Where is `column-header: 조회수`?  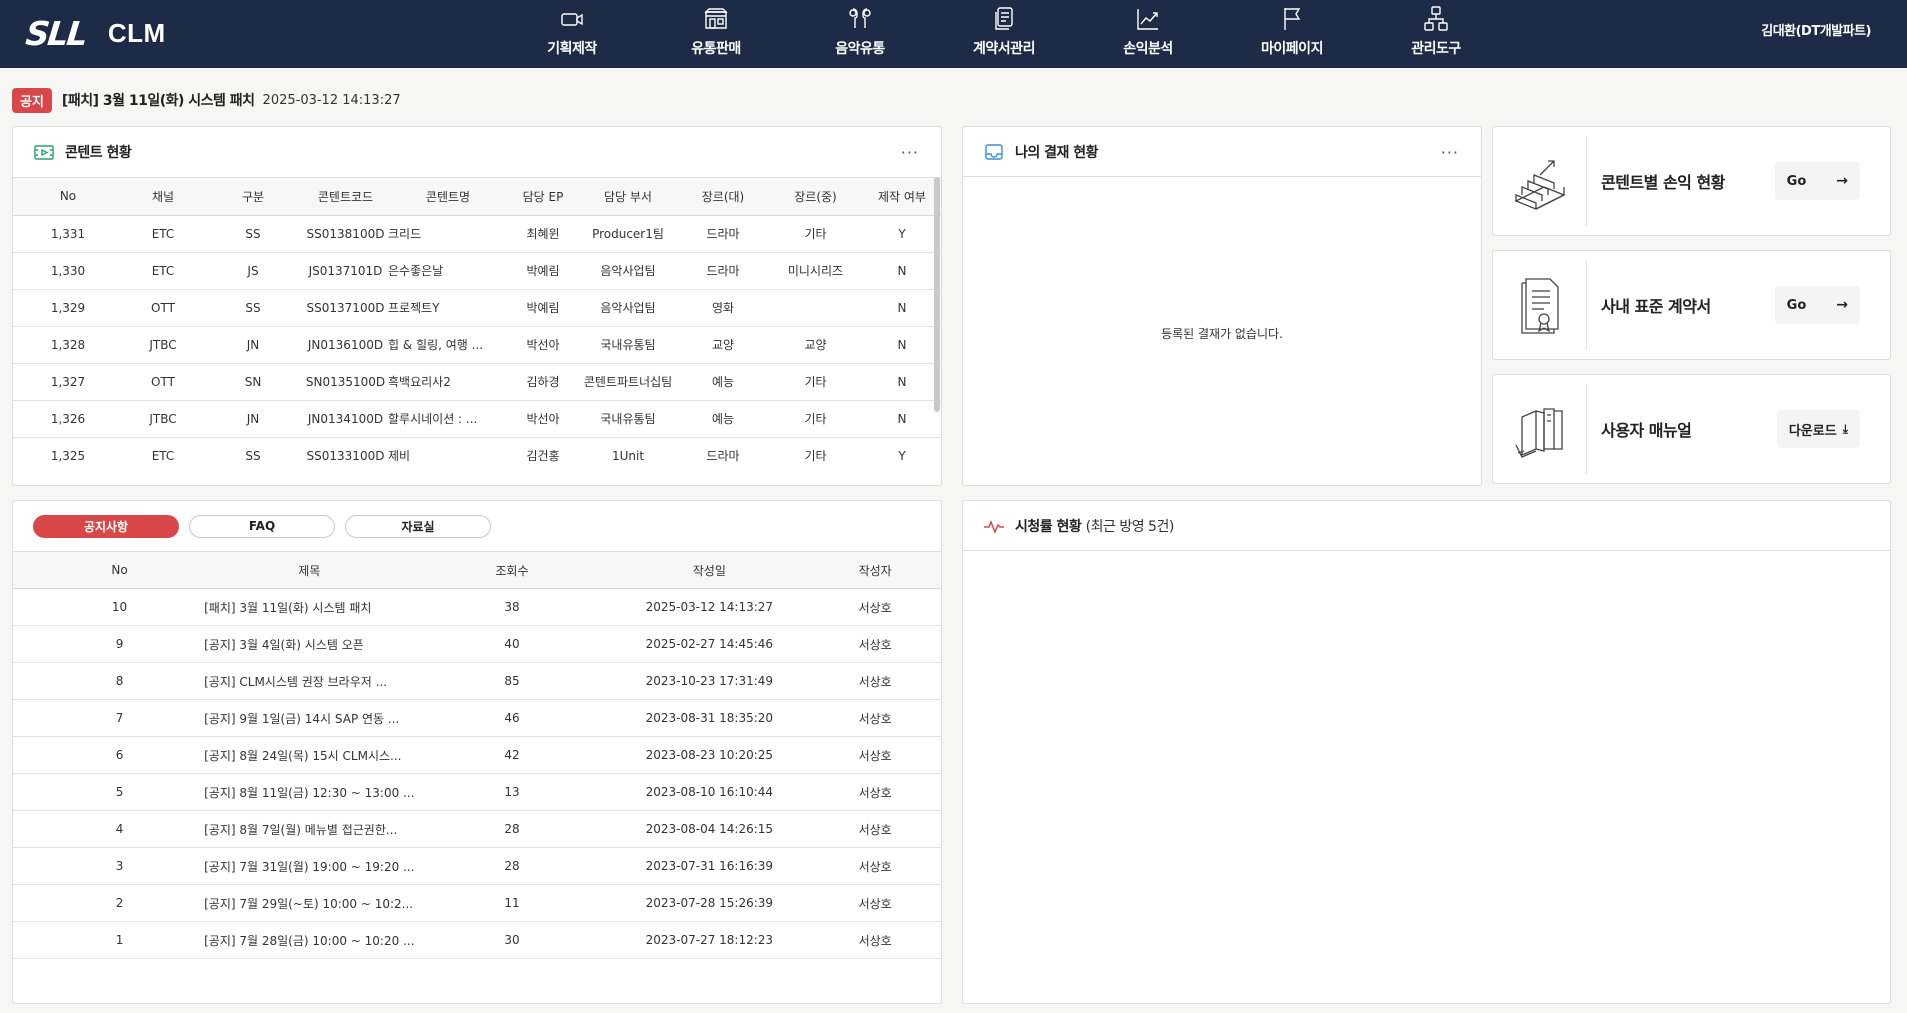 column-header: 조회수 is located at coordinates (512, 570).